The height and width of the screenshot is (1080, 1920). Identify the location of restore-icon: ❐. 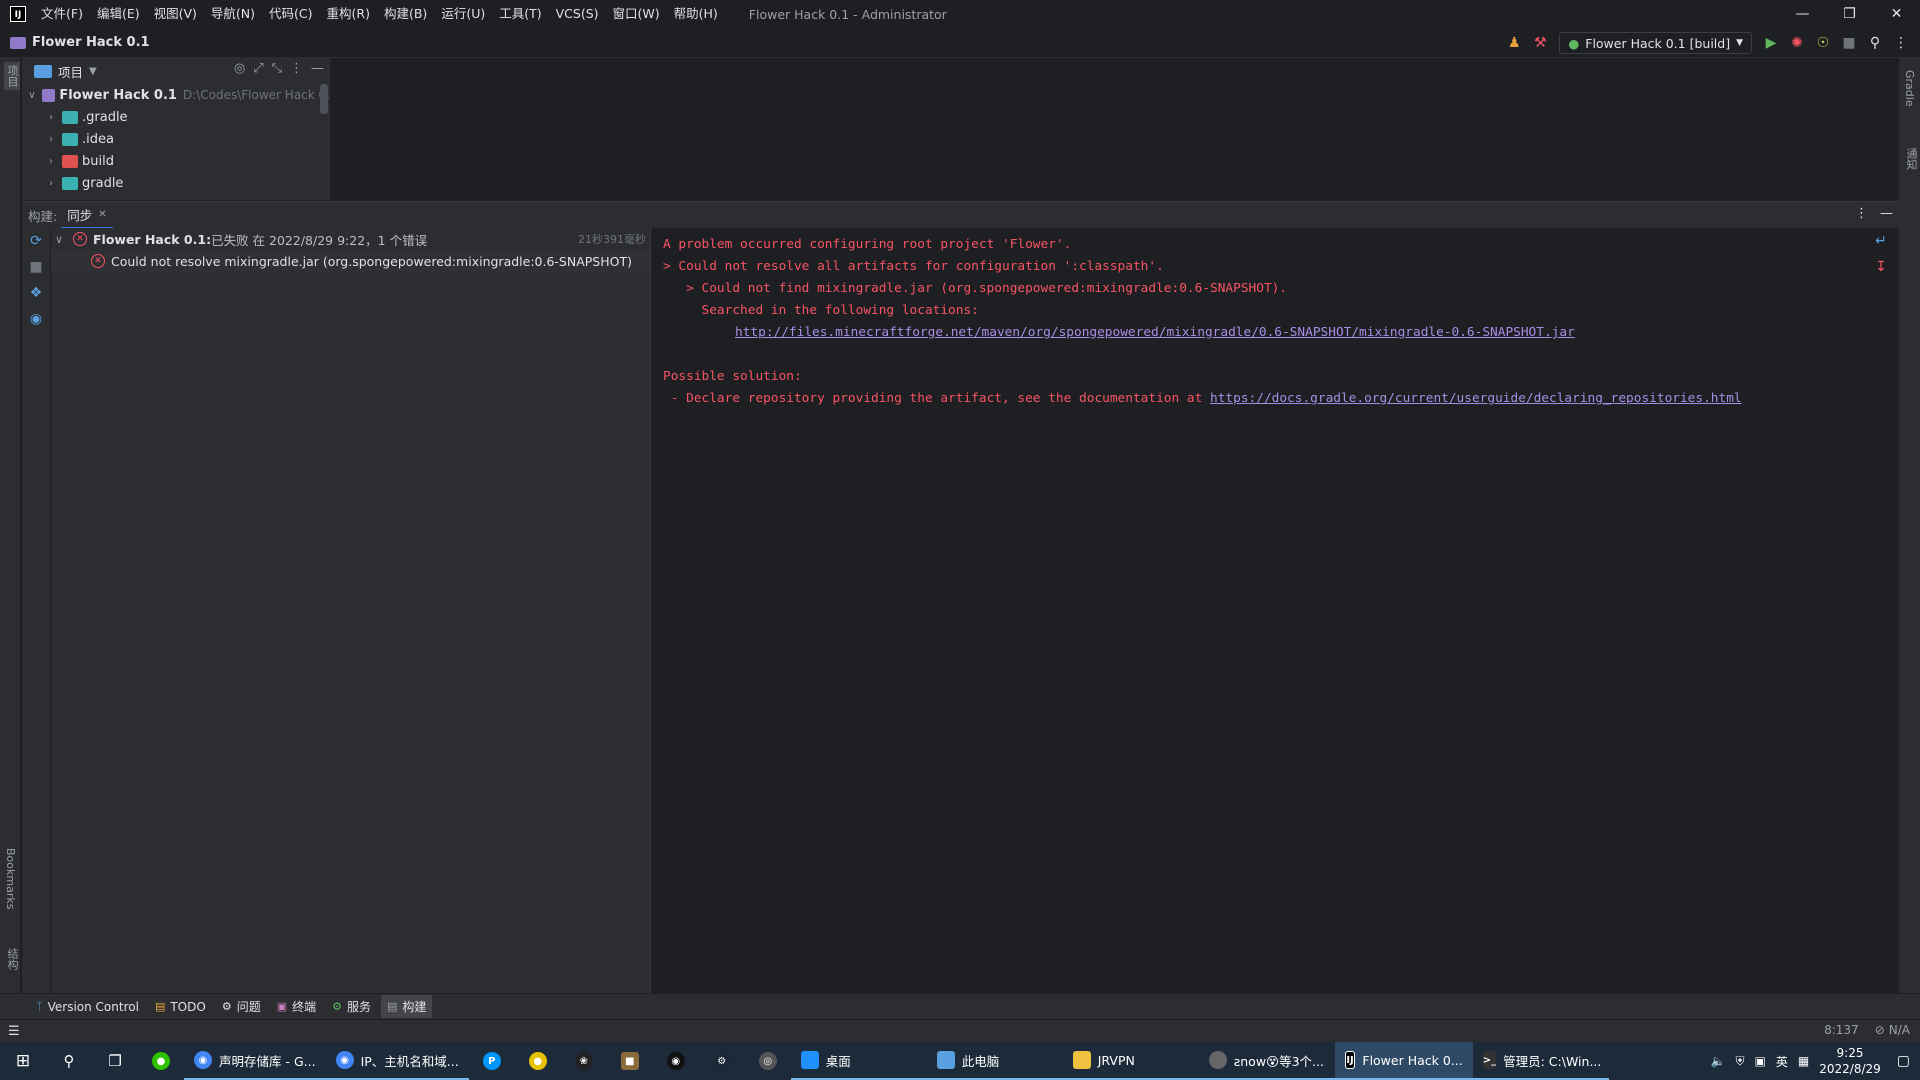
(1849, 14).